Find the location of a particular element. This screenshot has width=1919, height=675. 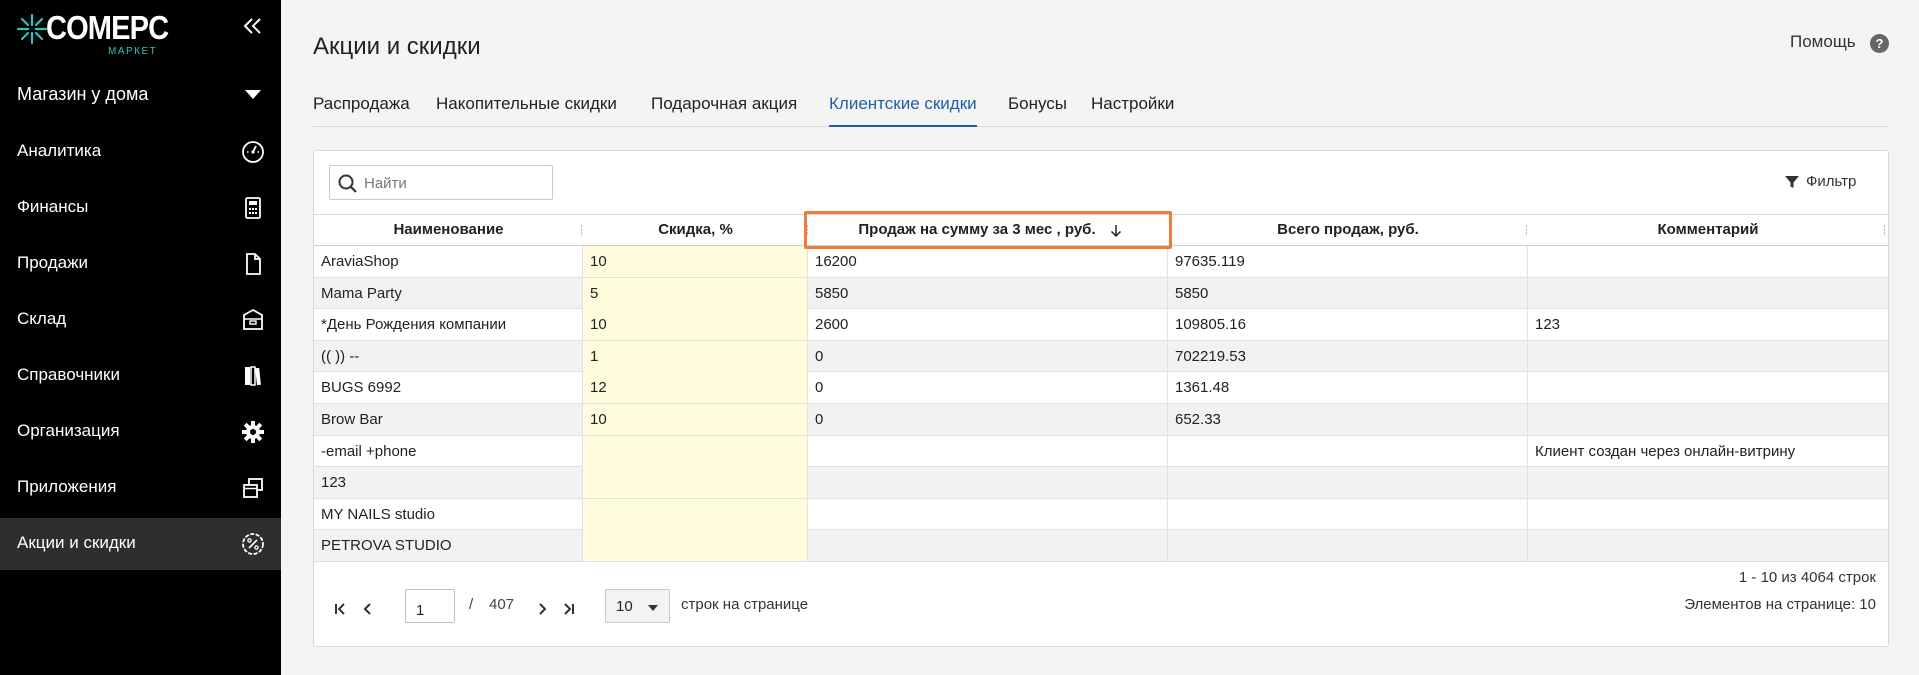

sidebar-item-promotions: Акции и скидки is located at coordinates (140, 544).